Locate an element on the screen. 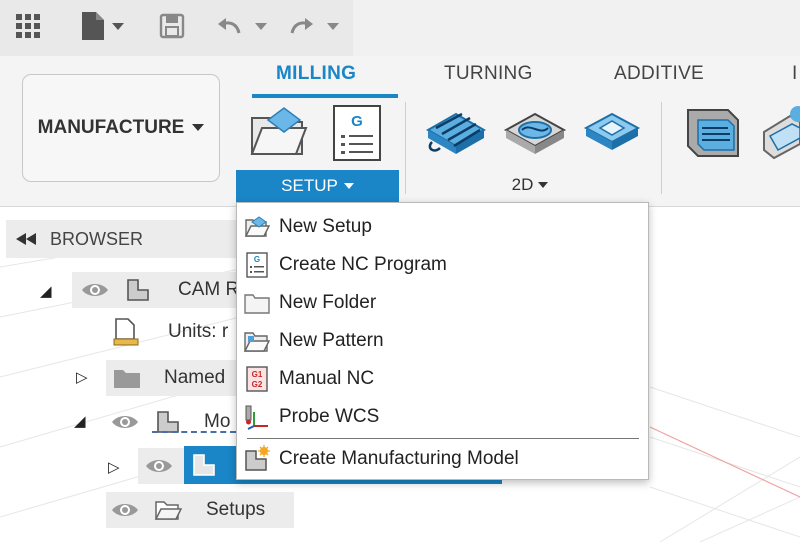 The width and height of the screenshot is (800, 542). facing-icon is located at coordinates (456, 133).